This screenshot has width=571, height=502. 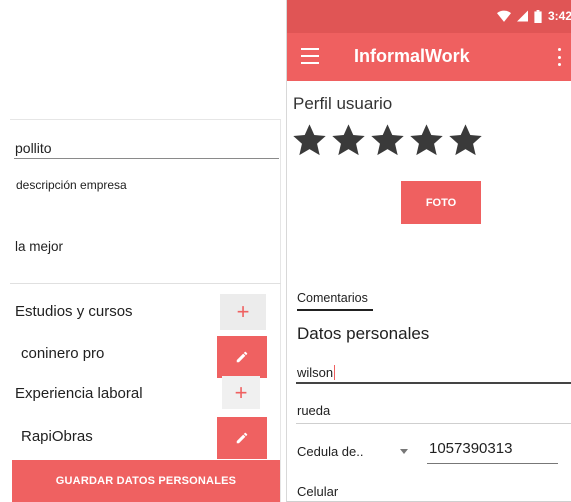 What do you see at coordinates (538, 16) in the screenshot?
I see `battery-icon` at bounding box center [538, 16].